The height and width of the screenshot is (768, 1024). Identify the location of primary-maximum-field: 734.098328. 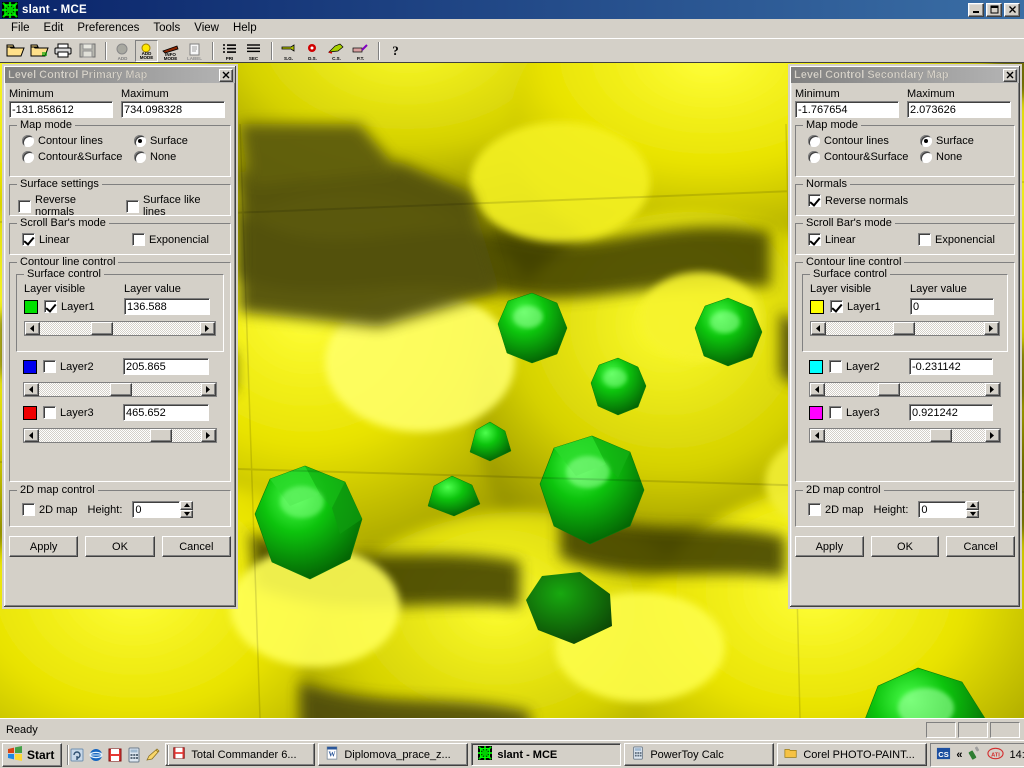
(173, 109).